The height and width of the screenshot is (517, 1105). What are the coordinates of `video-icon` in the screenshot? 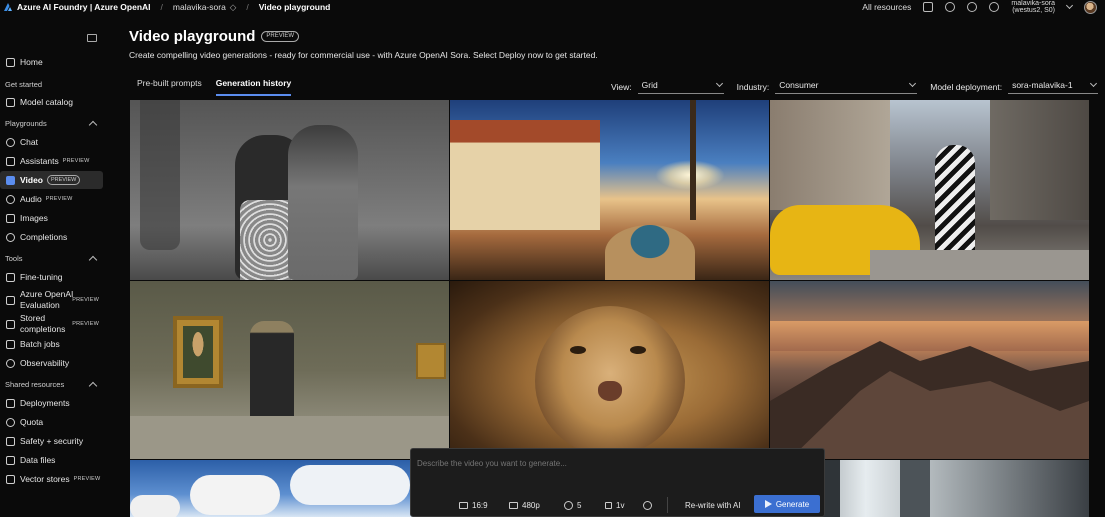 It's located at (10, 180).